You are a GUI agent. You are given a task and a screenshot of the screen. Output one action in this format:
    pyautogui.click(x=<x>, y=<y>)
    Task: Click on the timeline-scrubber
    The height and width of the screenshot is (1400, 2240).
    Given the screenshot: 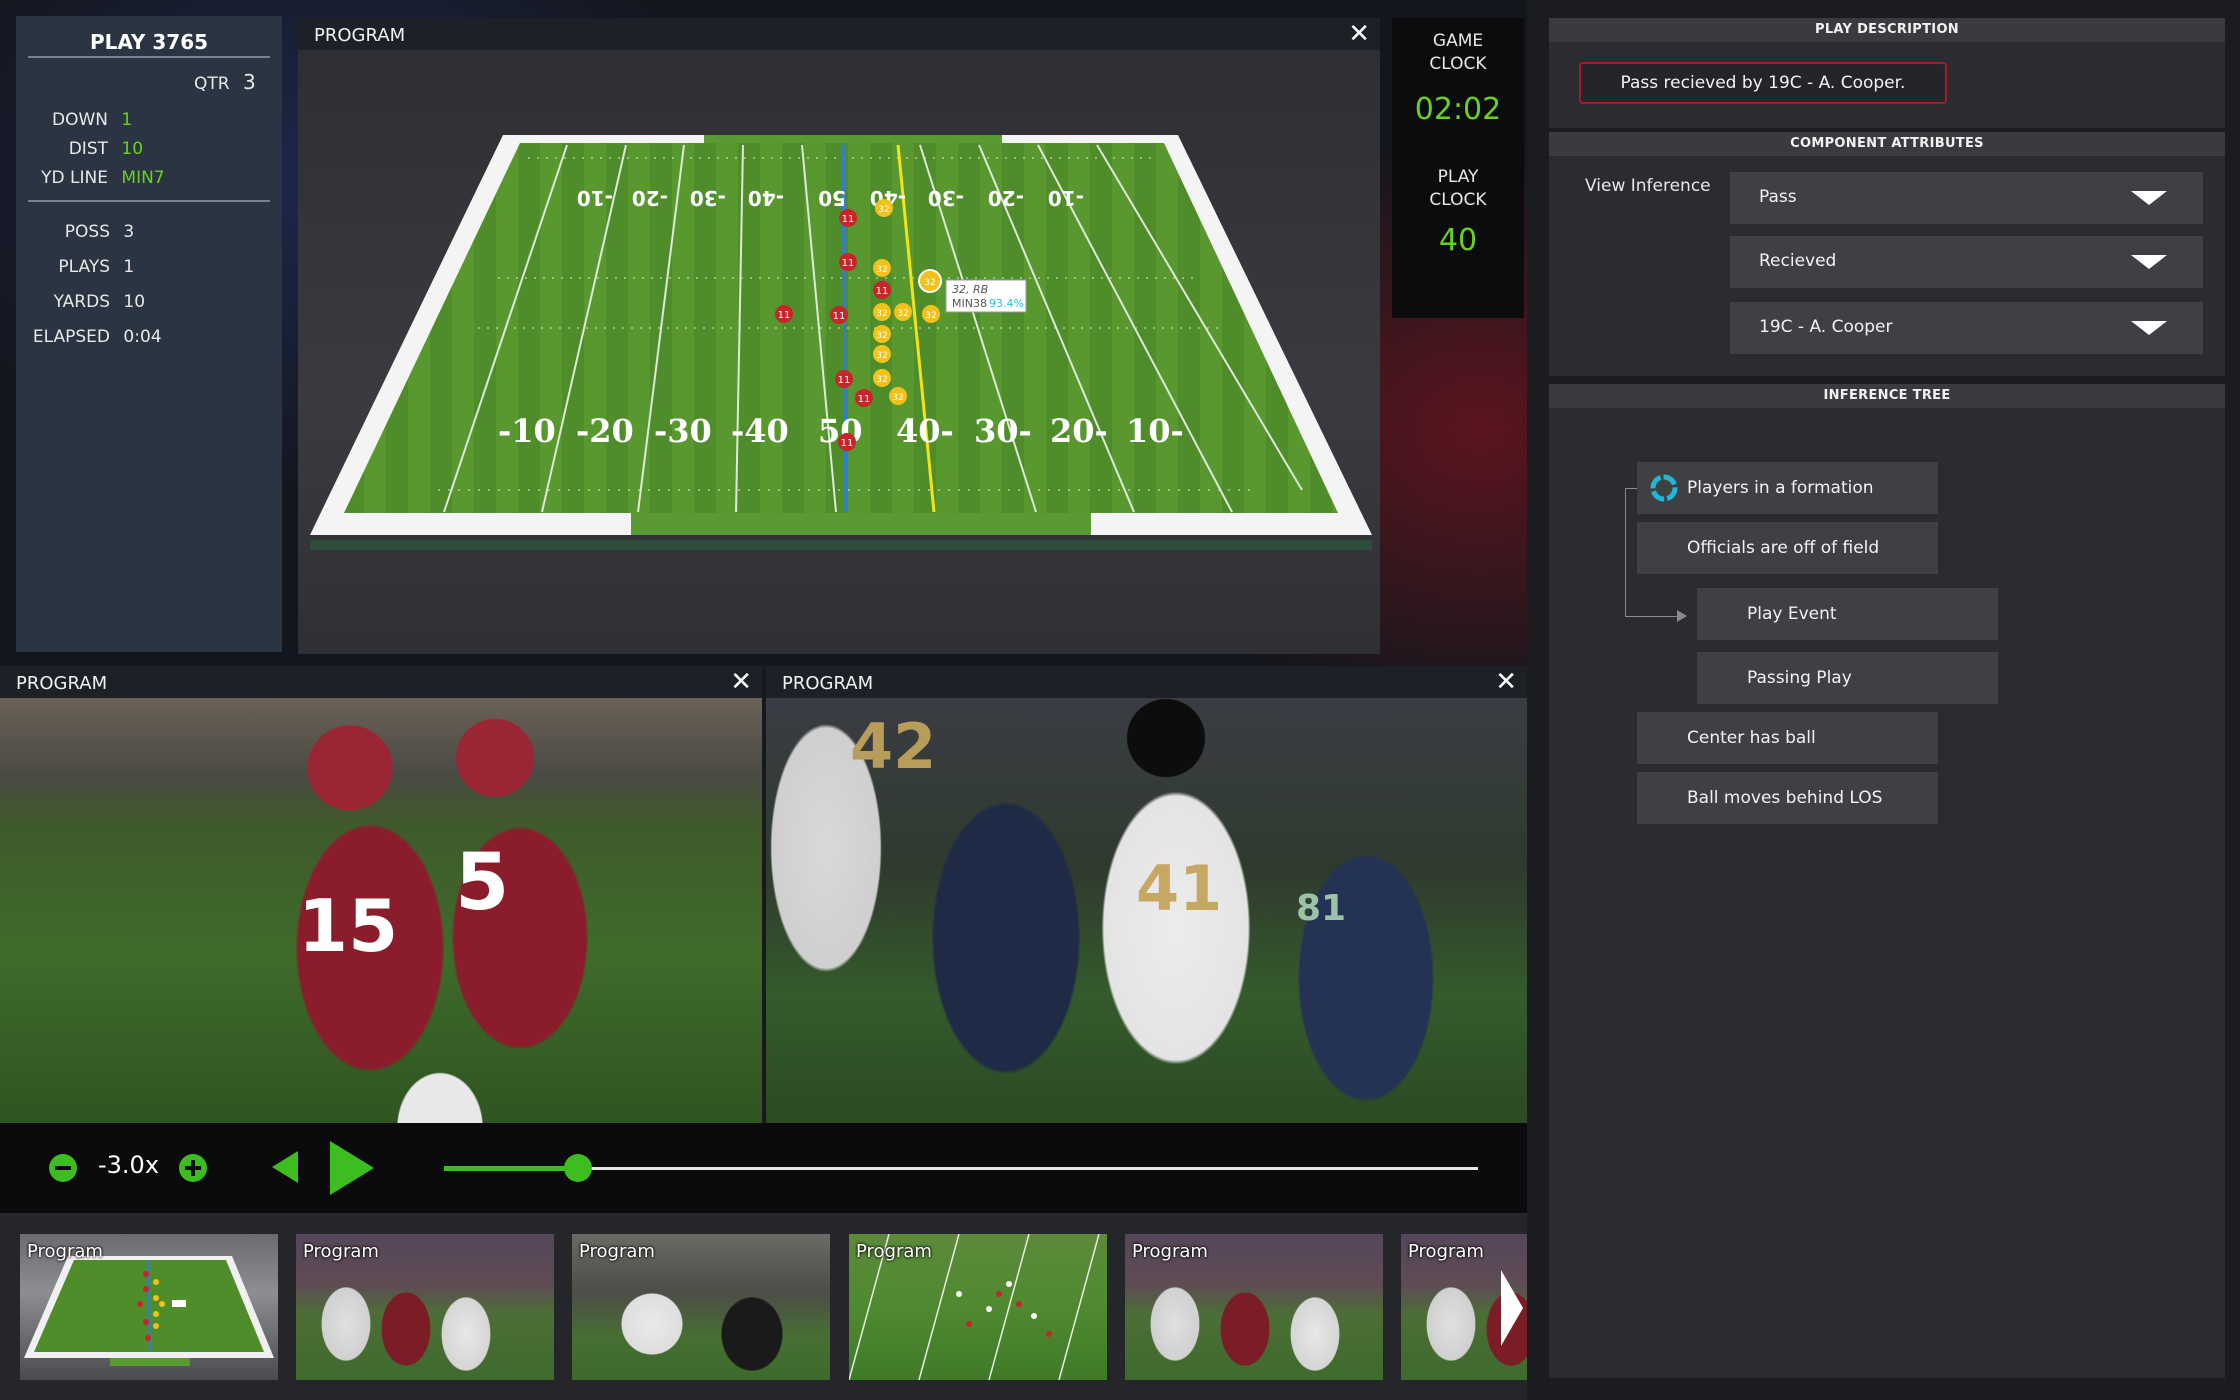 What is the action you would take?
    pyautogui.click(x=578, y=1168)
    